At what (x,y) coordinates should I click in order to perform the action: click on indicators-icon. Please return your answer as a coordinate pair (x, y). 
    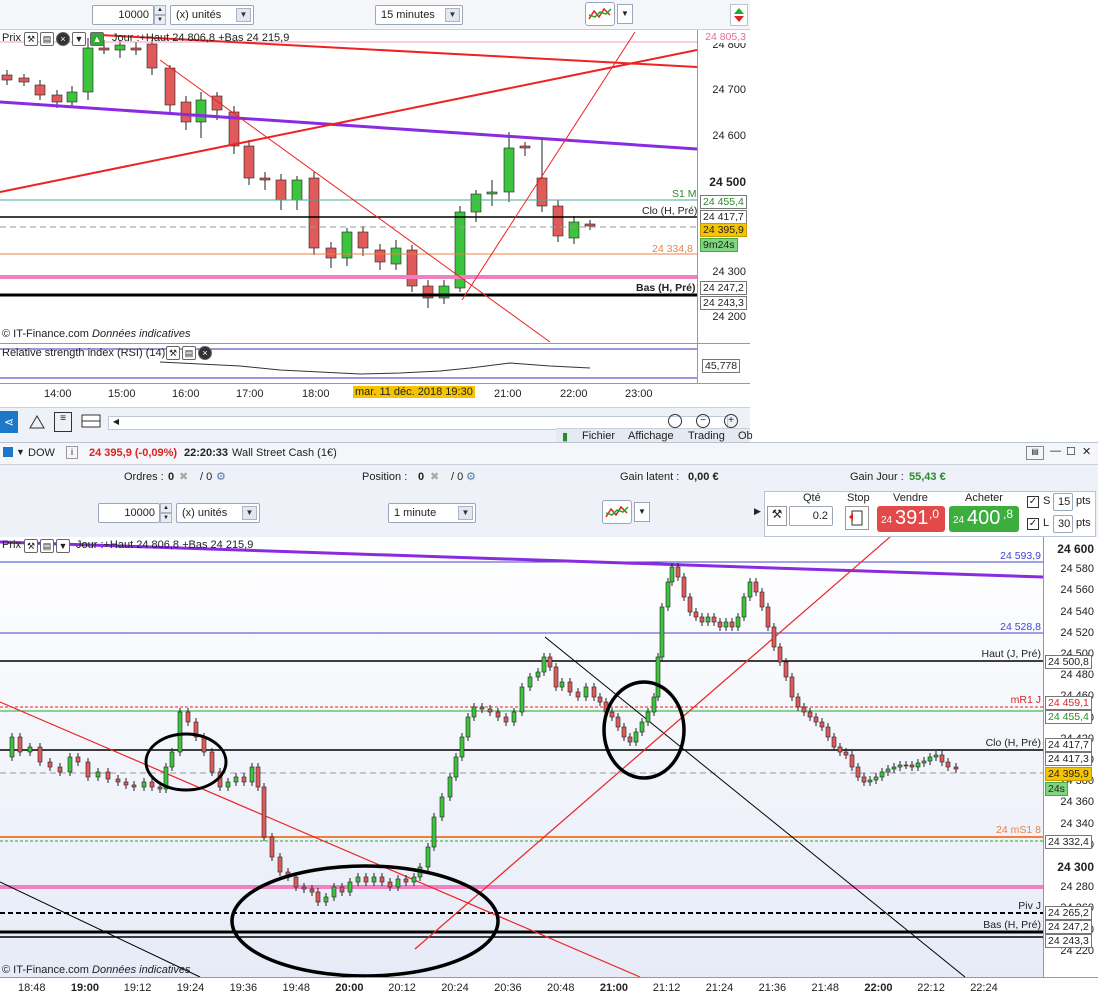
    Looking at the image, I should click on (600, 13).